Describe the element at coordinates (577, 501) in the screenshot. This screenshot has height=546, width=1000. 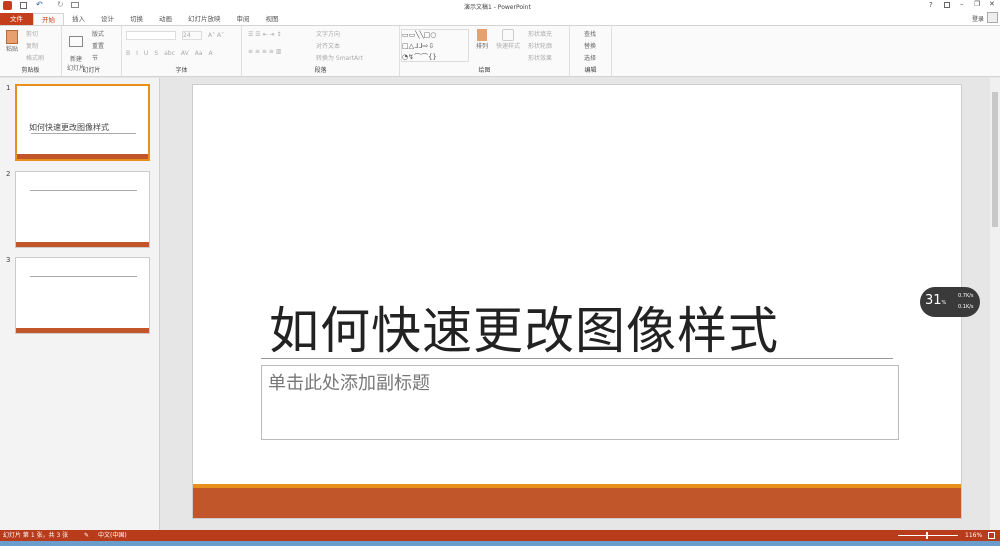
I see `slide-footer-bar` at that location.